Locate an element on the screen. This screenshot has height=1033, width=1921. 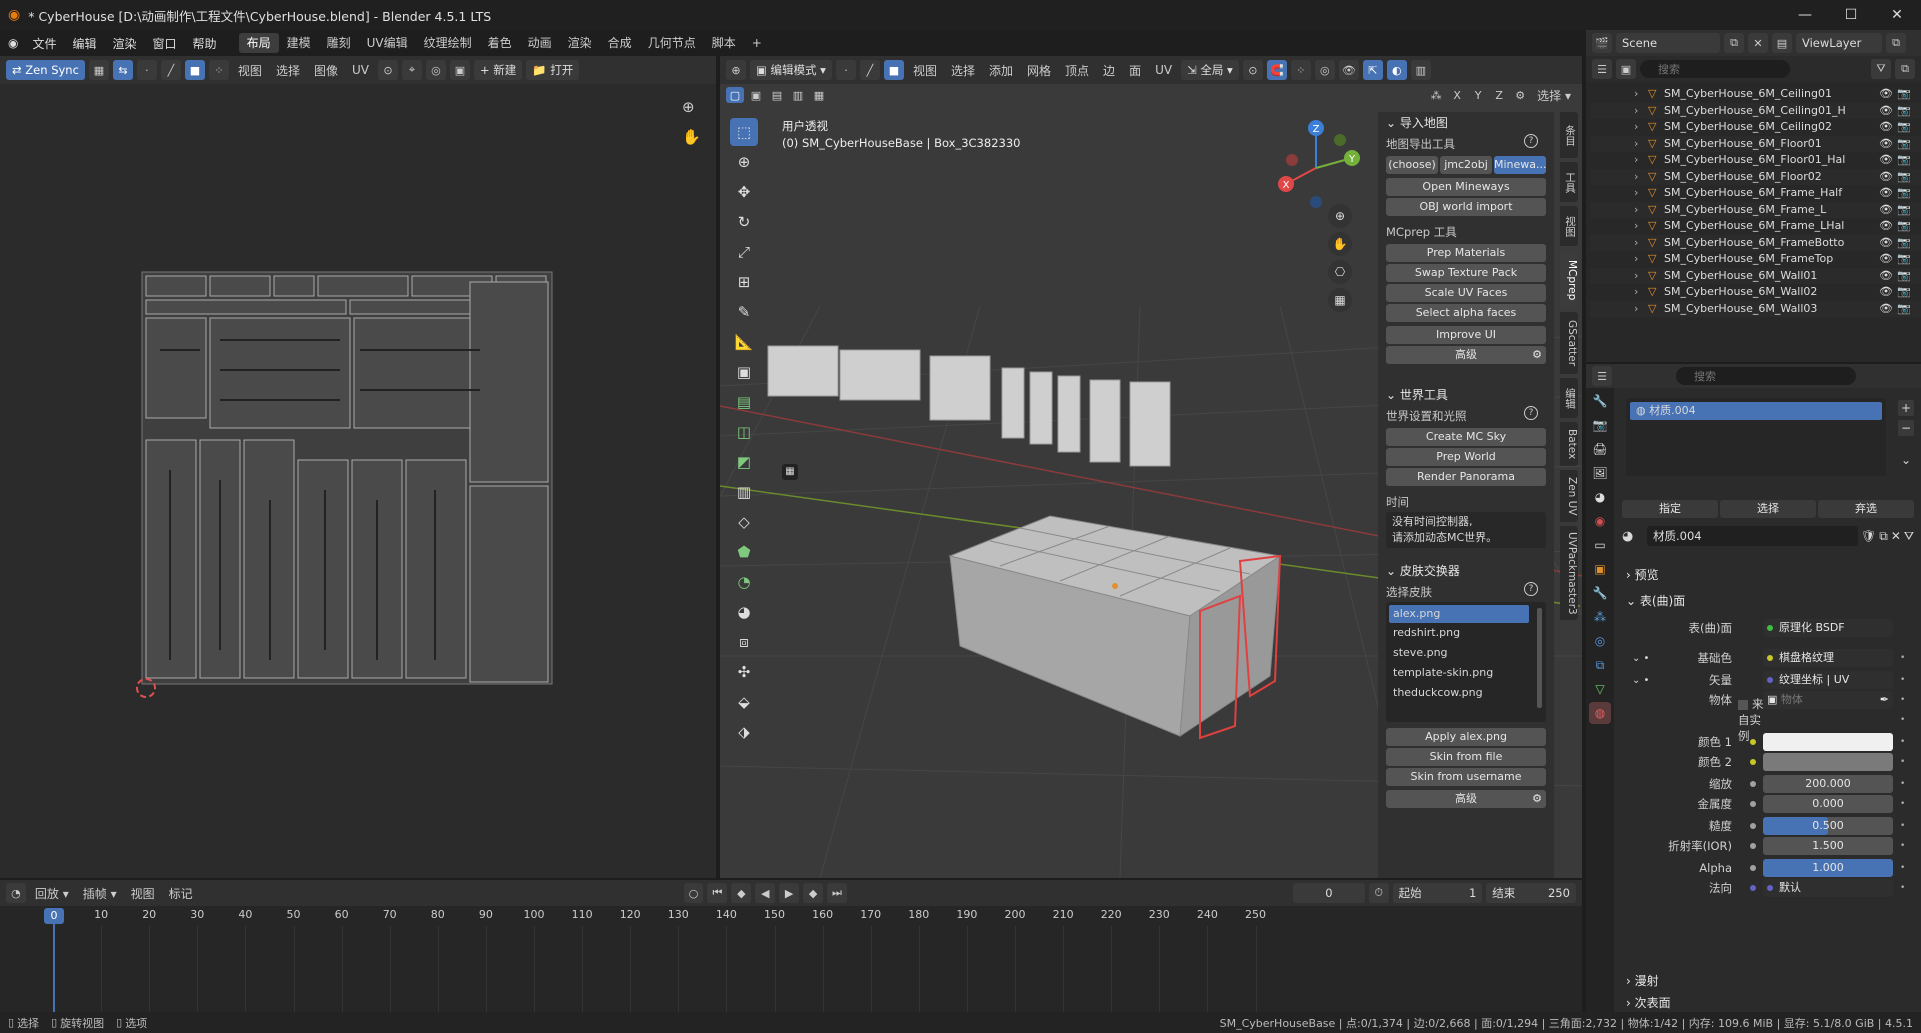
face-mode-icon: ■ is located at coordinates (893, 70).